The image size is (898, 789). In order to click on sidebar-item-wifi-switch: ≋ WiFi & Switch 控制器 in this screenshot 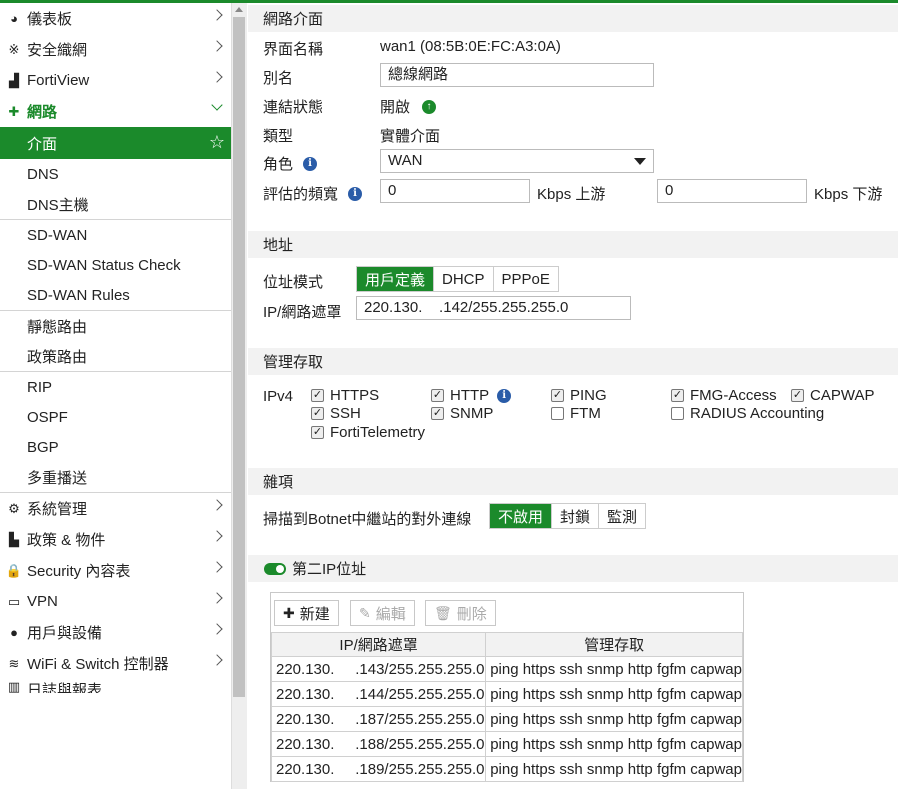, I will do `click(115, 663)`.